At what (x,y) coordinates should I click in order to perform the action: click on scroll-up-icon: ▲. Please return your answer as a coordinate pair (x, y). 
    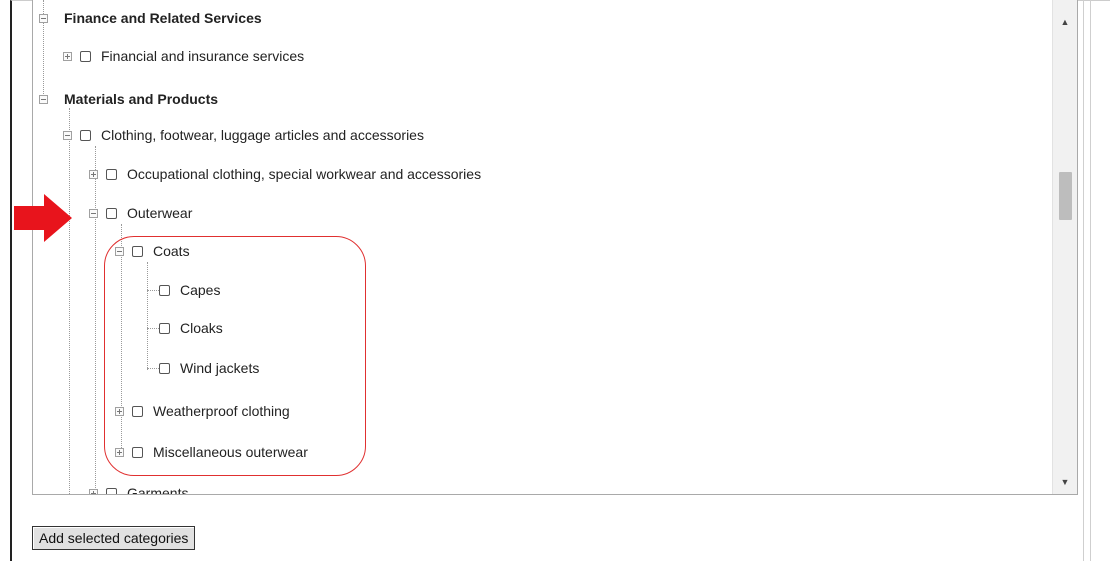
    Looking at the image, I should click on (1065, 22).